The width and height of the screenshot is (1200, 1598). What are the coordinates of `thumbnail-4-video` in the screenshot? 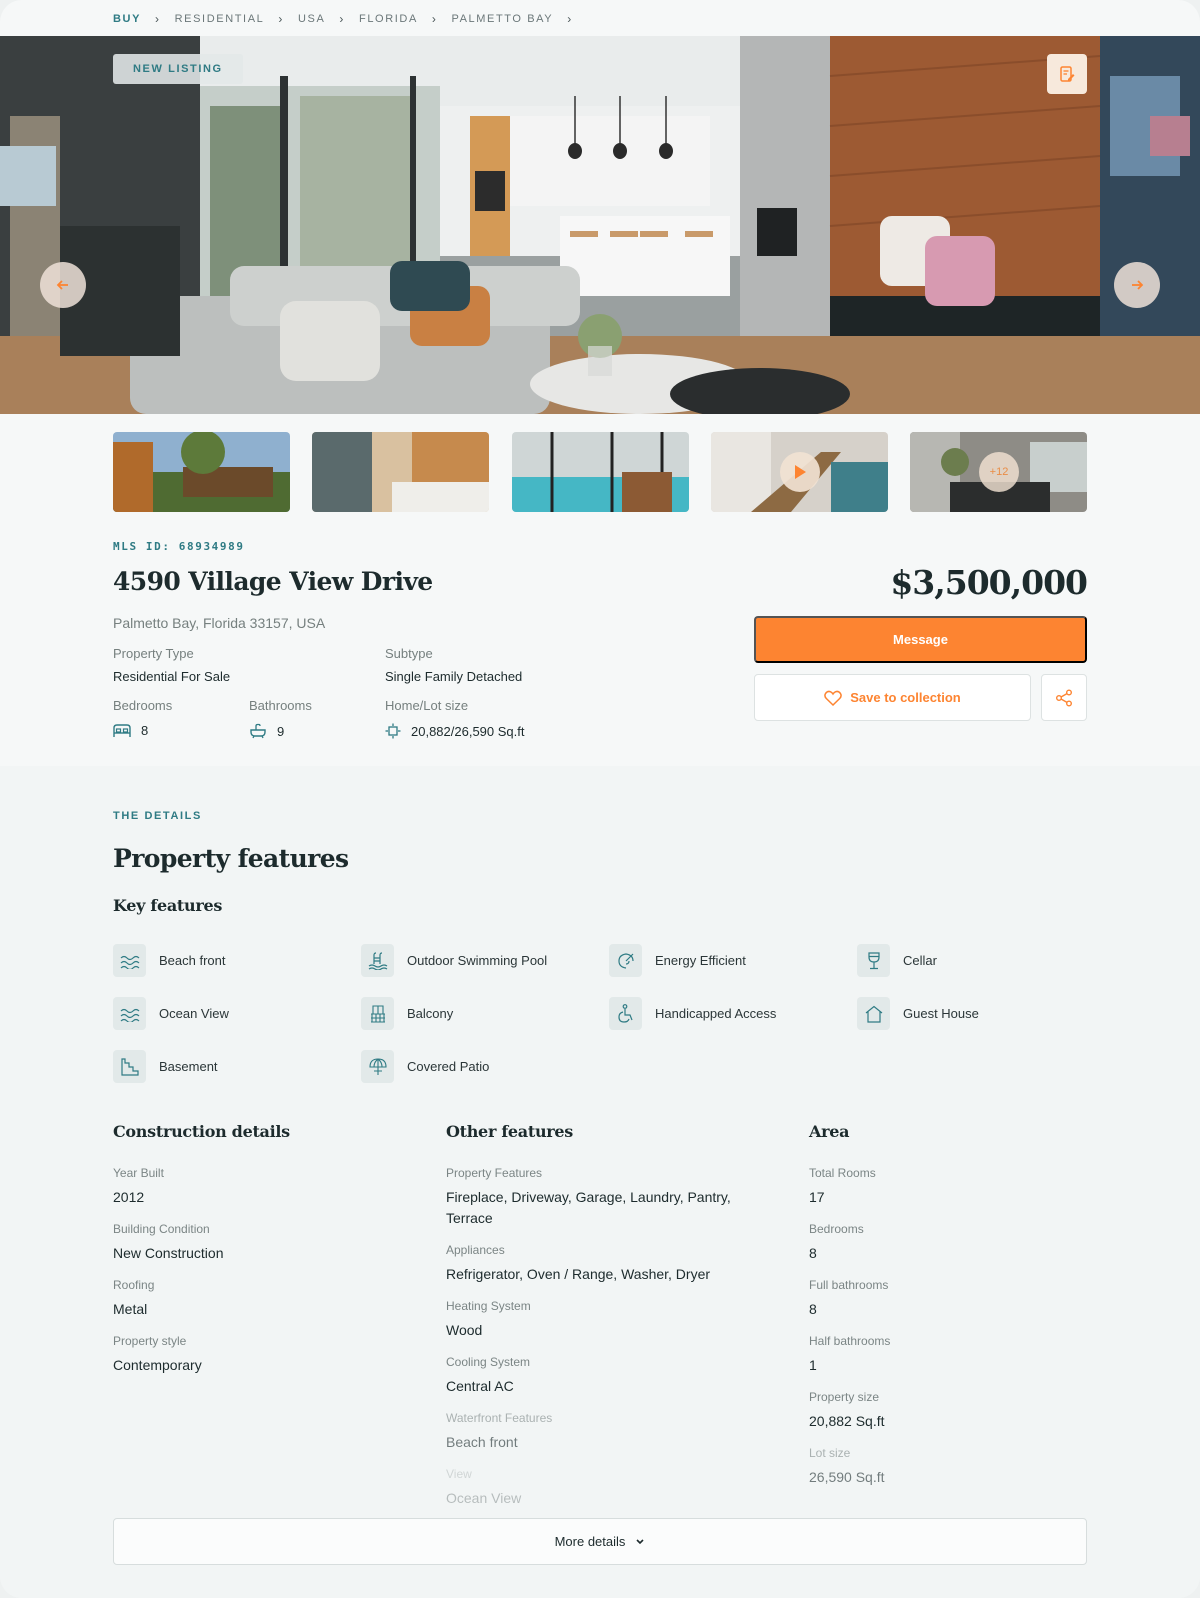 It's located at (799, 472).